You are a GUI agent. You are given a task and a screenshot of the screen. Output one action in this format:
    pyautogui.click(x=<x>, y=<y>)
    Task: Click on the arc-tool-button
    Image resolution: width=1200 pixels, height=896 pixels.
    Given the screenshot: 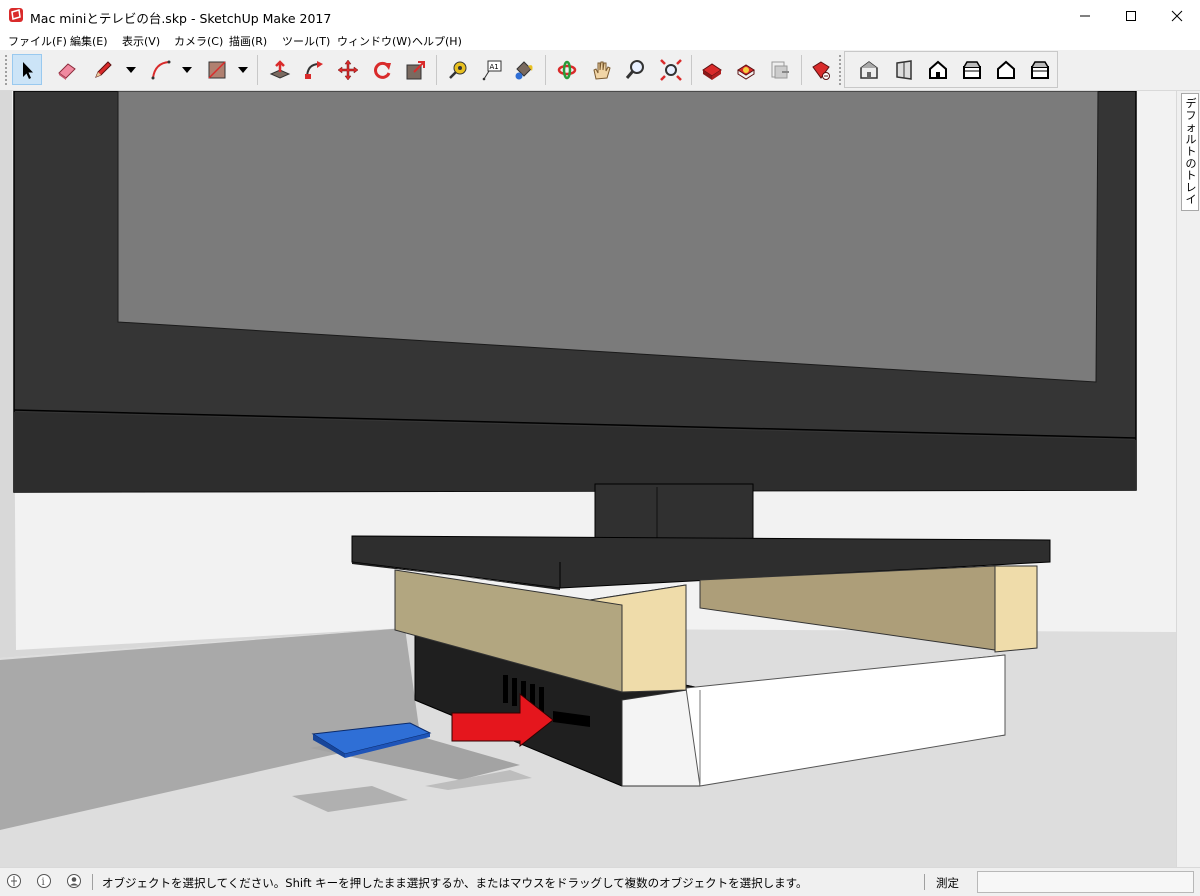 What is the action you would take?
    pyautogui.click(x=161, y=69)
    